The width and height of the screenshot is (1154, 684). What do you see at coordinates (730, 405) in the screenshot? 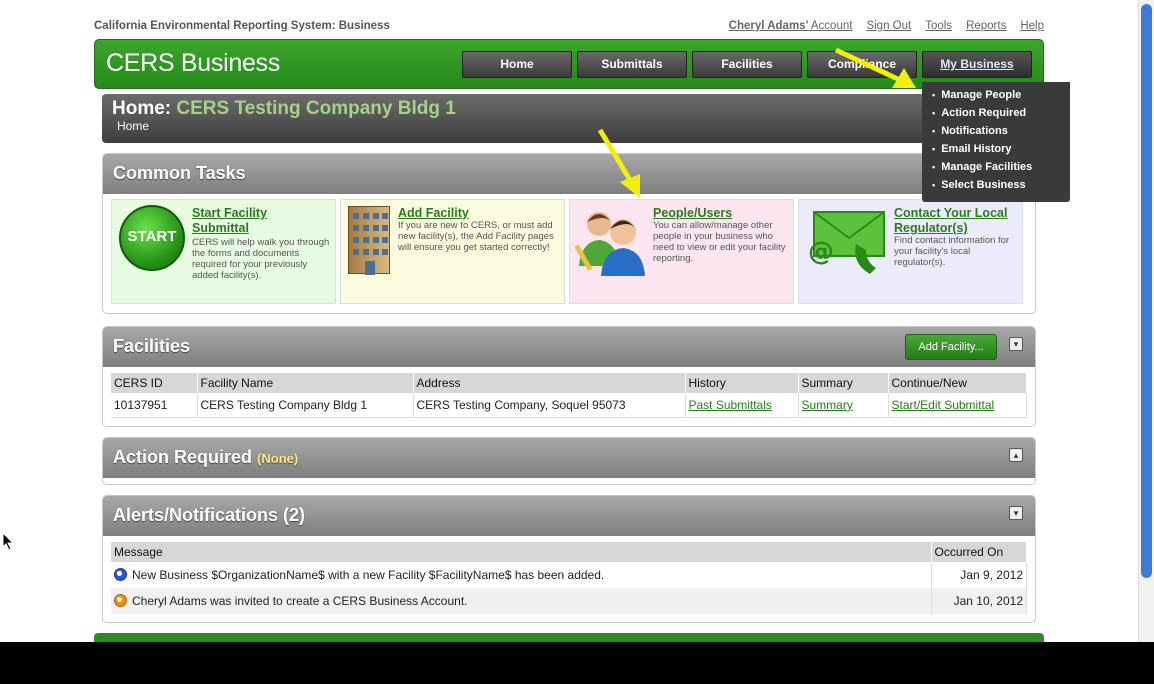
I see `past-submittals-link: Past Submittals` at bounding box center [730, 405].